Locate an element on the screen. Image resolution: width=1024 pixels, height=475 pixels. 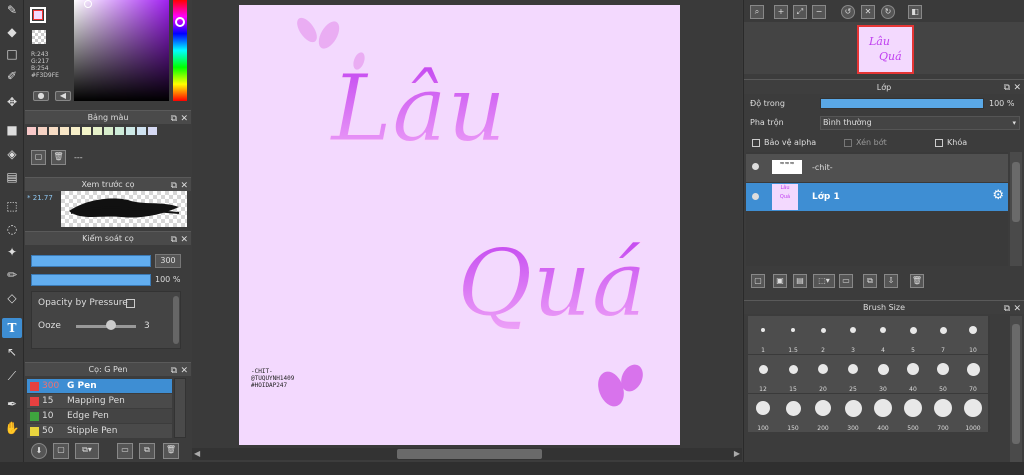
select-eraser-tool-icon: ◇ is located at coordinates (12, 298).